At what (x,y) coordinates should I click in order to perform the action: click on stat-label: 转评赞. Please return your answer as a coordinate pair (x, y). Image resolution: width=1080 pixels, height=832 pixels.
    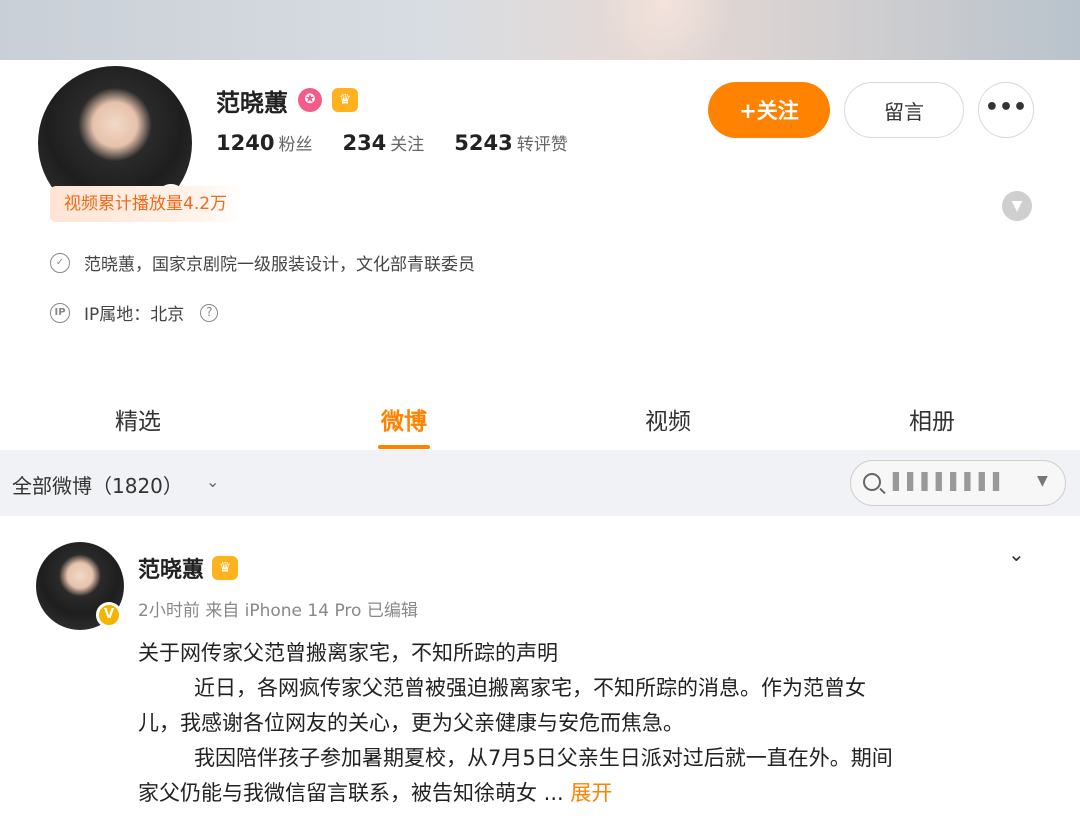
    Looking at the image, I should click on (542, 145).